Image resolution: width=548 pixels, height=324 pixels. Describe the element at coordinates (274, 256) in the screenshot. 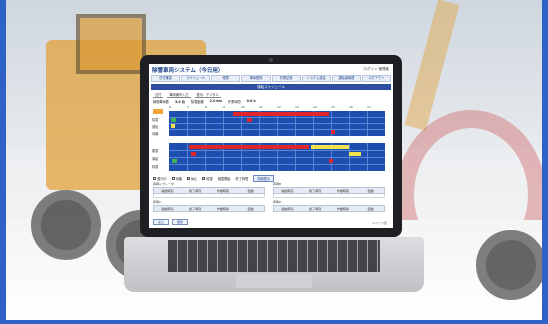

I see `keyboard` at that location.